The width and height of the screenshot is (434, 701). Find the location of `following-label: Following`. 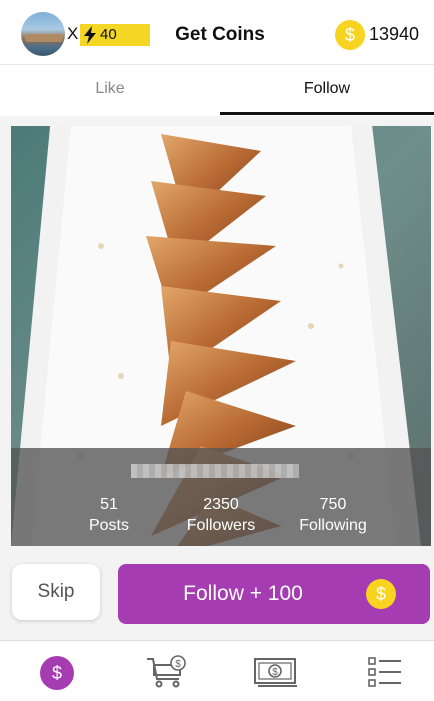

following-label: Following is located at coordinates (333, 525).